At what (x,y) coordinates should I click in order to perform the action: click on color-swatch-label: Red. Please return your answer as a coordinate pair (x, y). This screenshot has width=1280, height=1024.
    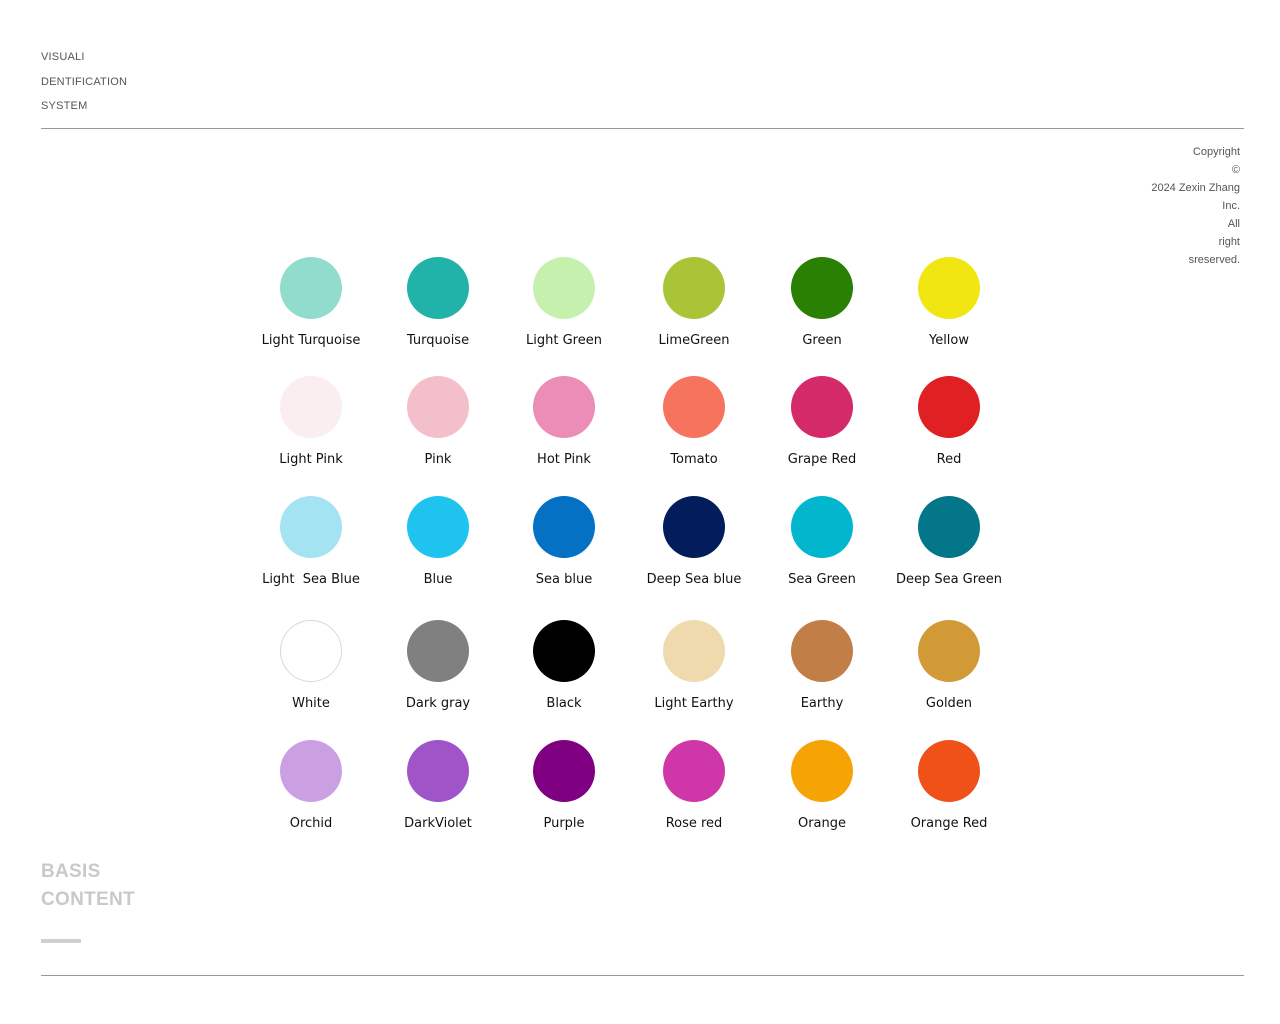
    Looking at the image, I should click on (949, 459).